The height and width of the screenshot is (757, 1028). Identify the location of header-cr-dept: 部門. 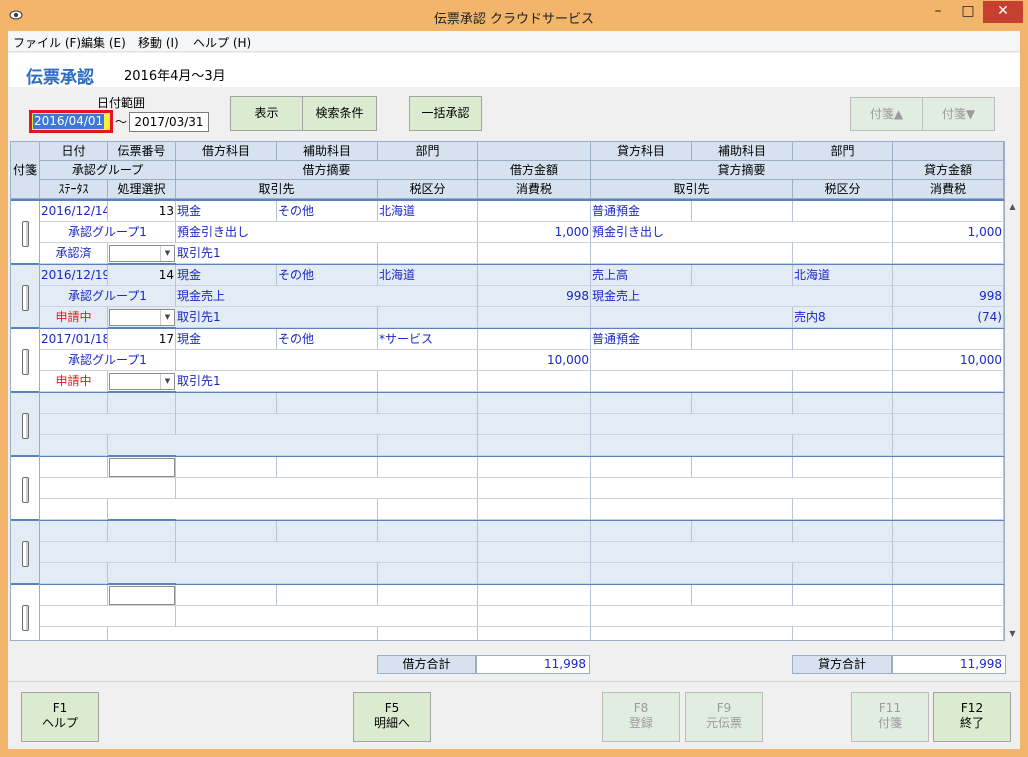
(843, 151).